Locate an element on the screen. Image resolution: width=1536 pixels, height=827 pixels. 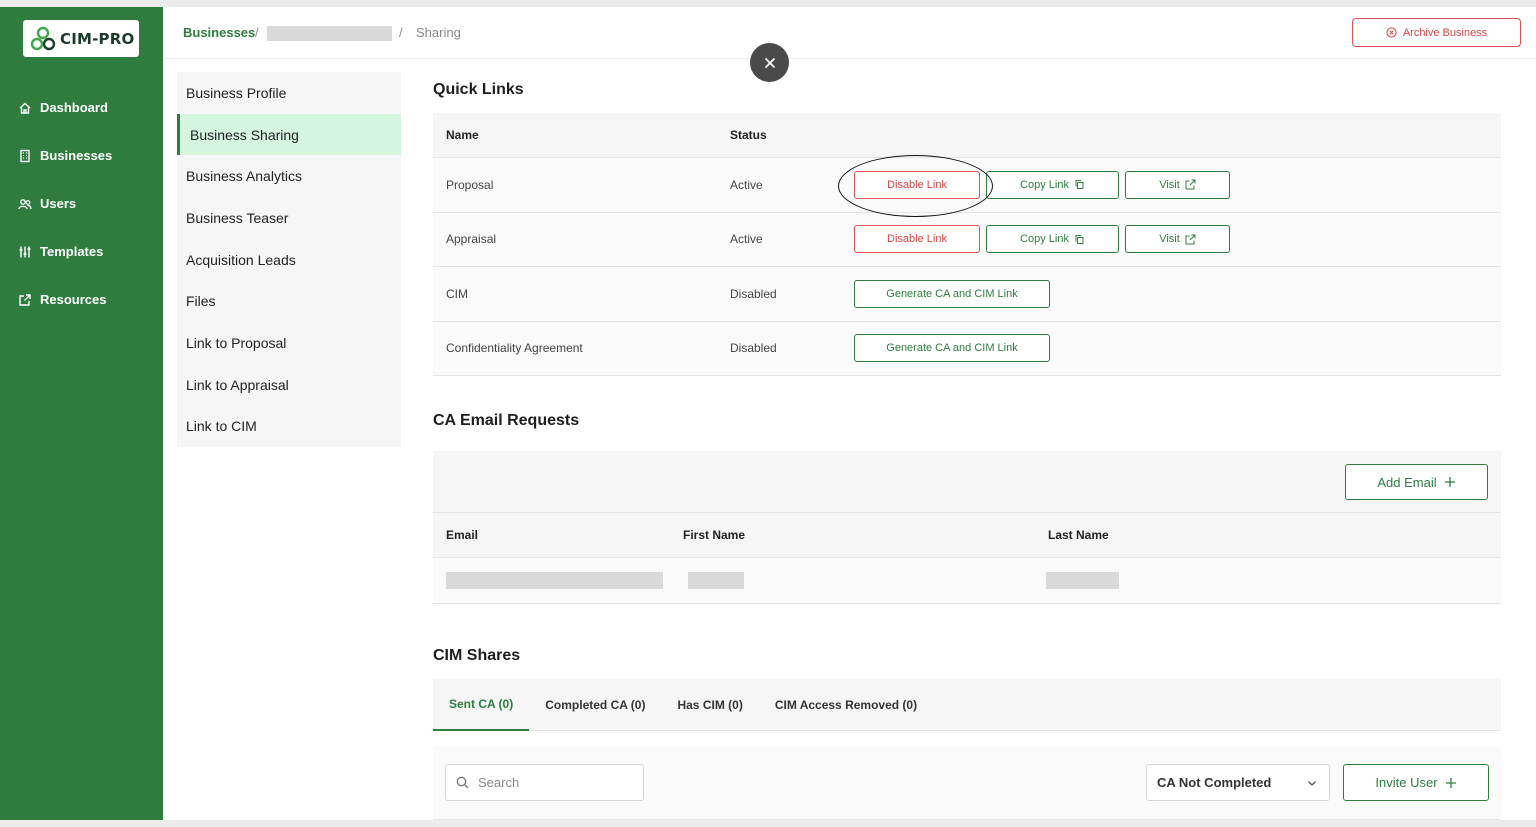
nav-dashboard: Dashboard is located at coordinates (63, 107).